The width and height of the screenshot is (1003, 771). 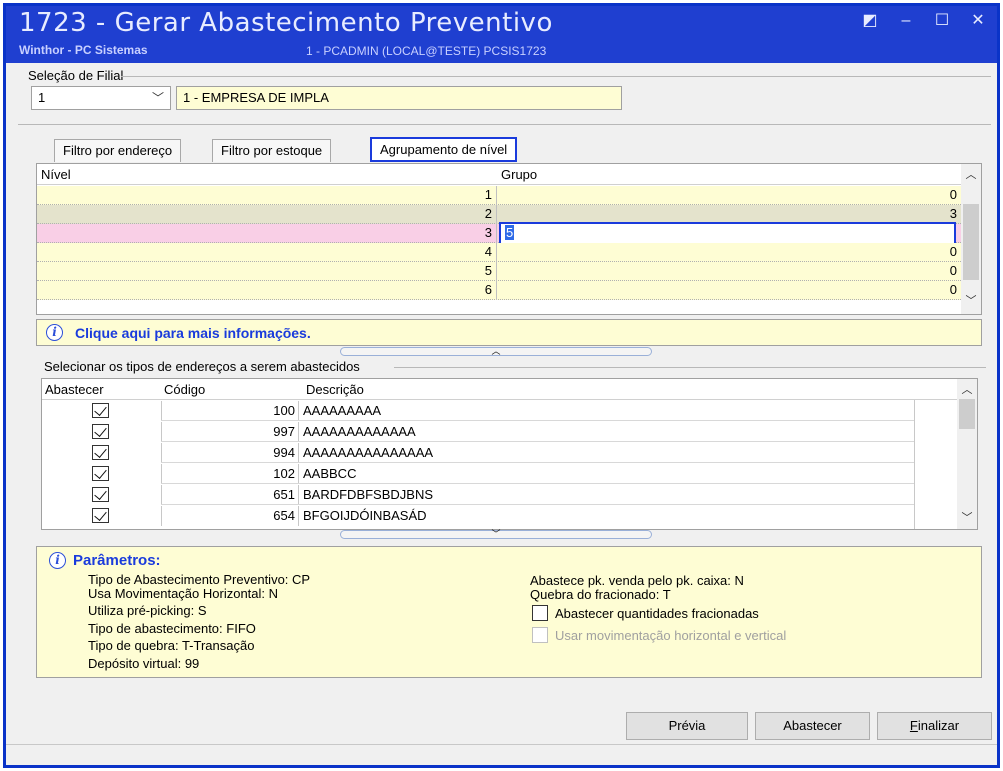 I want to click on list-item: 997 AAAAAAAAAAAAA, so click(x=500, y=432).